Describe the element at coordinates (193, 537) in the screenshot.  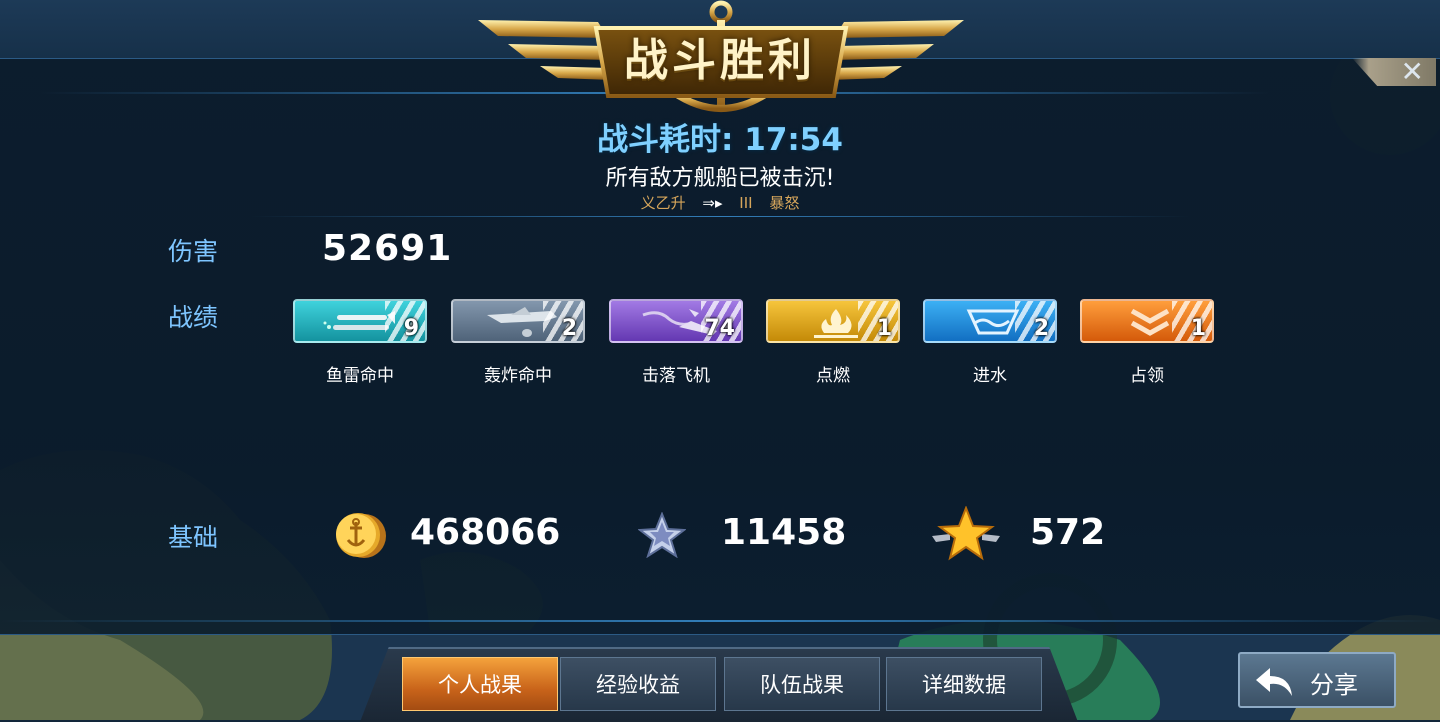
I see `base-label: 基础` at that location.